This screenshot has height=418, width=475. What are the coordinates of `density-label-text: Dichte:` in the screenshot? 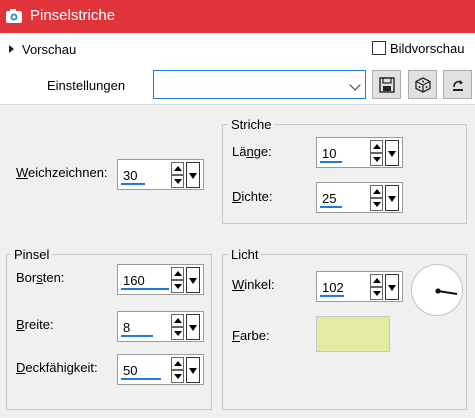 It's located at (252, 196).